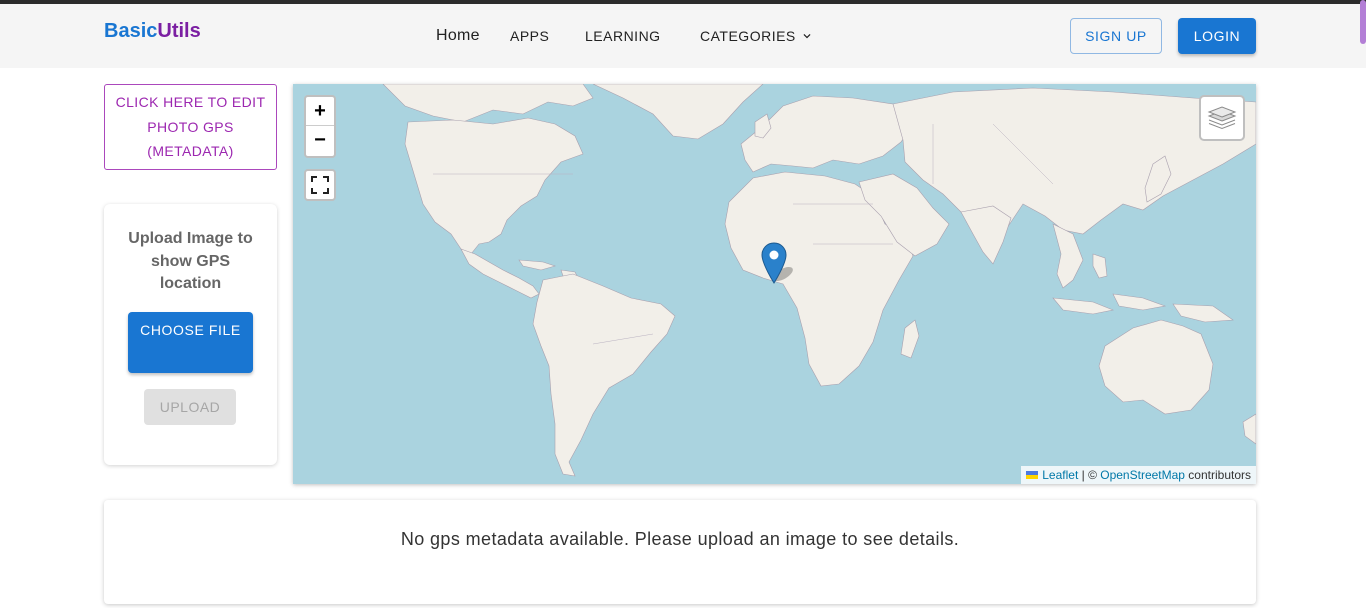 The height and width of the screenshot is (608, 1366). Describe the element at coordinates (1060, 475) in the screenshot. I see `leaflet-link: Leaflet` at that location.